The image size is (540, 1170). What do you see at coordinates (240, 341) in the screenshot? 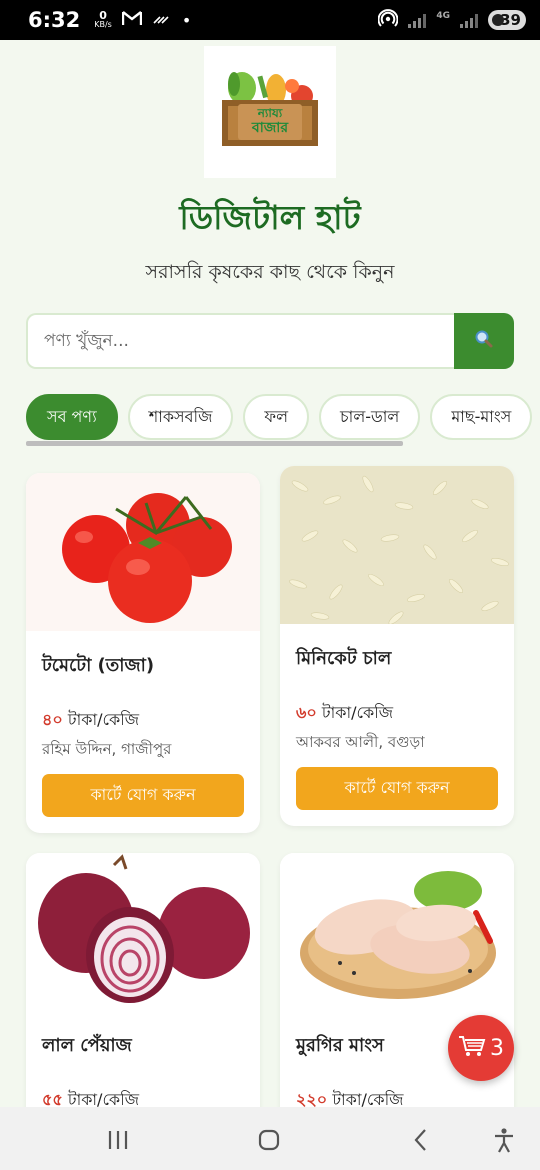
I see `search-input` at bounding box center [240, 341].